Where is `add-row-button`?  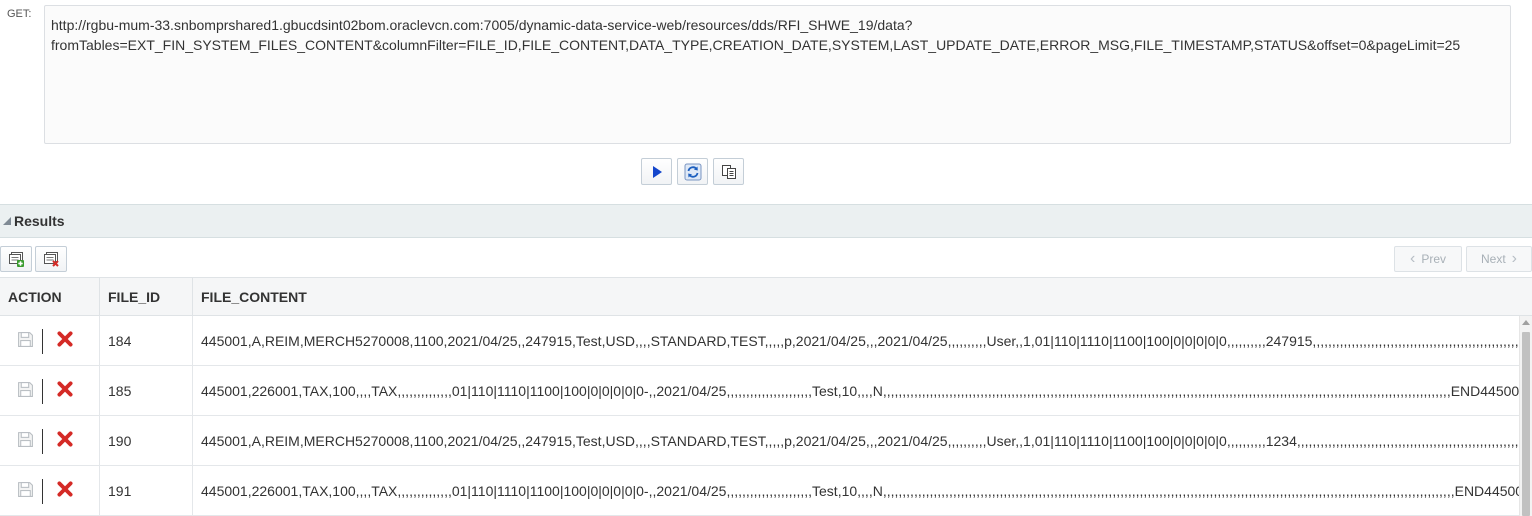 add-row-button is located at coordinates (16, 259).